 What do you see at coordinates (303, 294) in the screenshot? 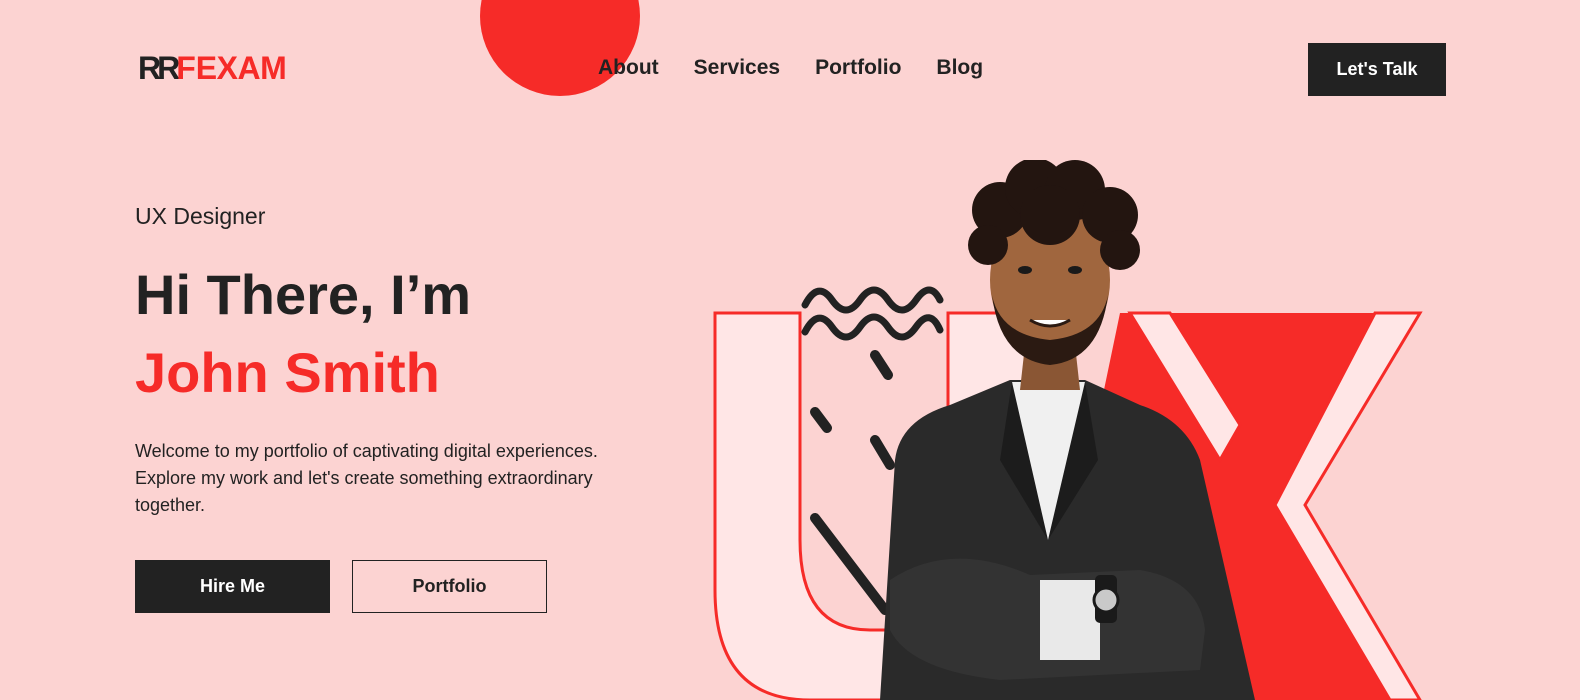
I see `greeting-heading: Hi There, I’m` at bounding box center [303, 294].